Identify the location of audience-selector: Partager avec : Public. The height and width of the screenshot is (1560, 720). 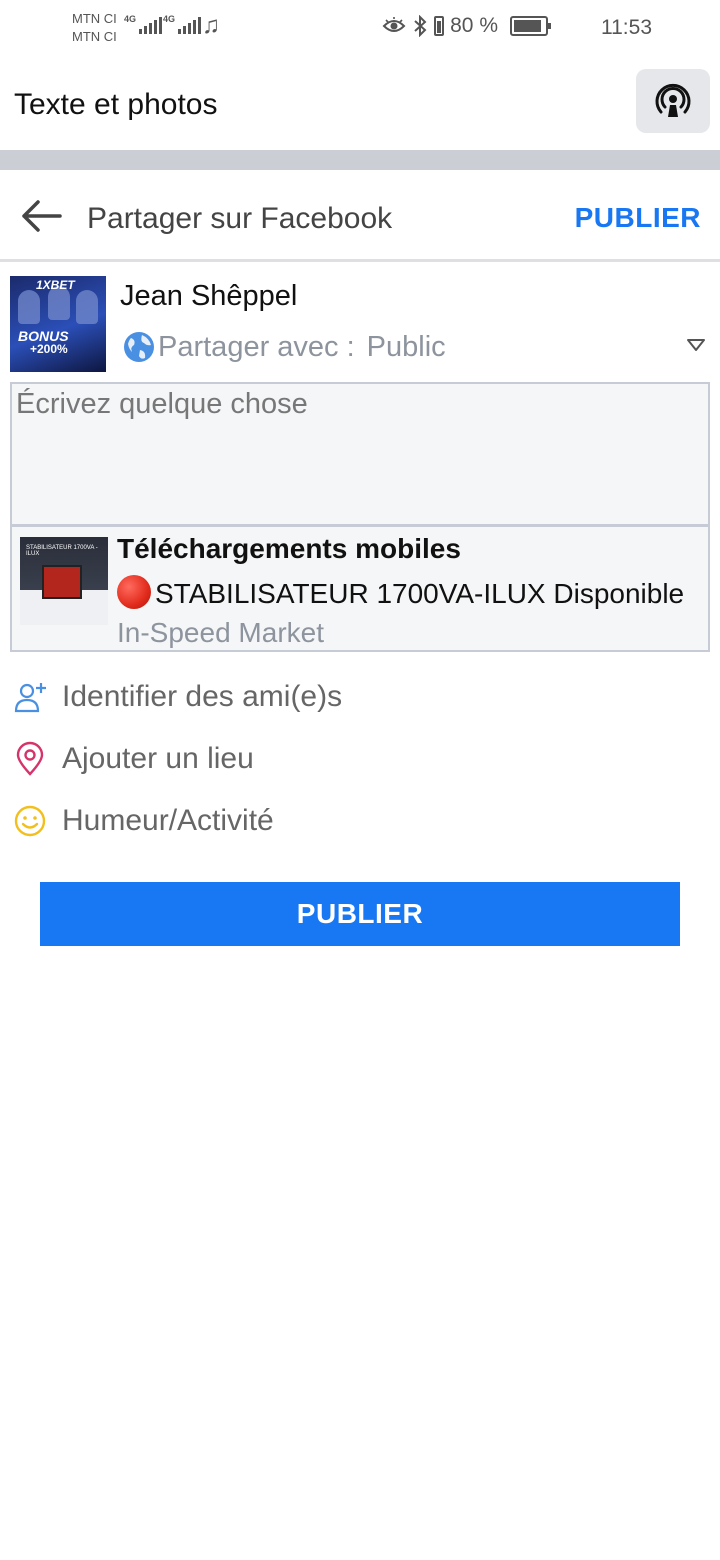
(284, 347).